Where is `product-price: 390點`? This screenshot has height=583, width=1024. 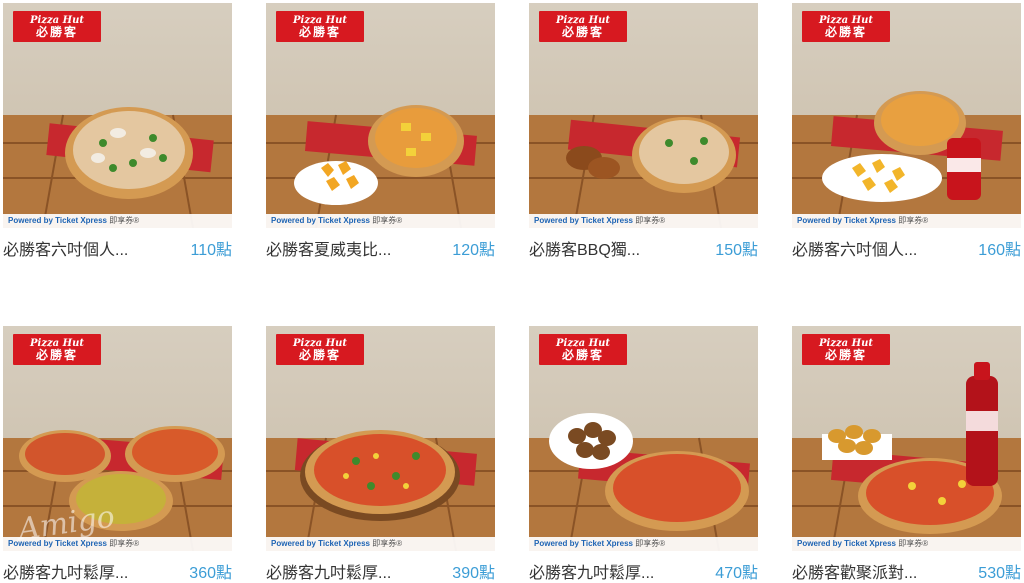
product-price: 390點 is located at coordinates (473, 573).